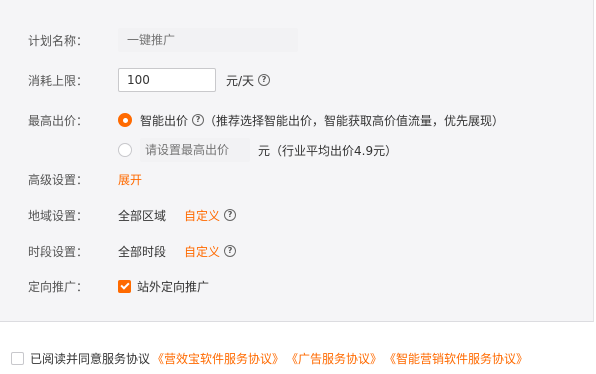  I want to click on region-value: 全部区域, so click(142, 215).